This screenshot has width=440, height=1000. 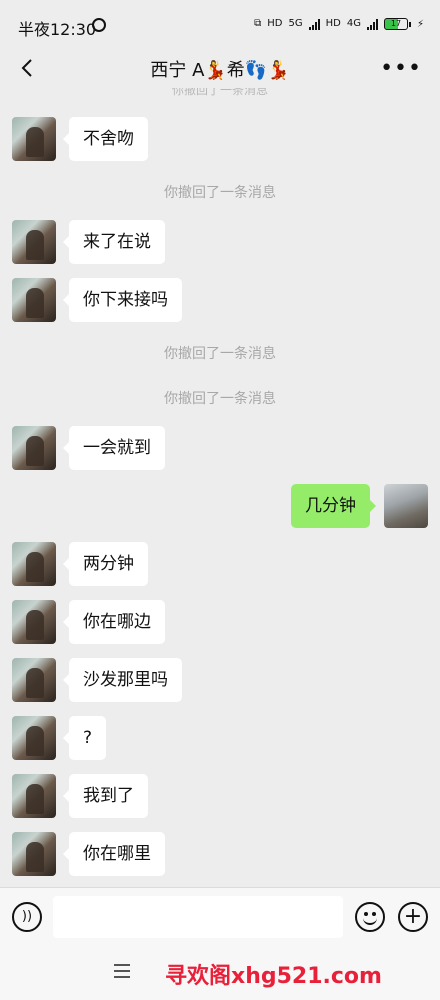 I want to click on chat-title: 西宁 A💃希👣💃, so click(x=220, y=70).